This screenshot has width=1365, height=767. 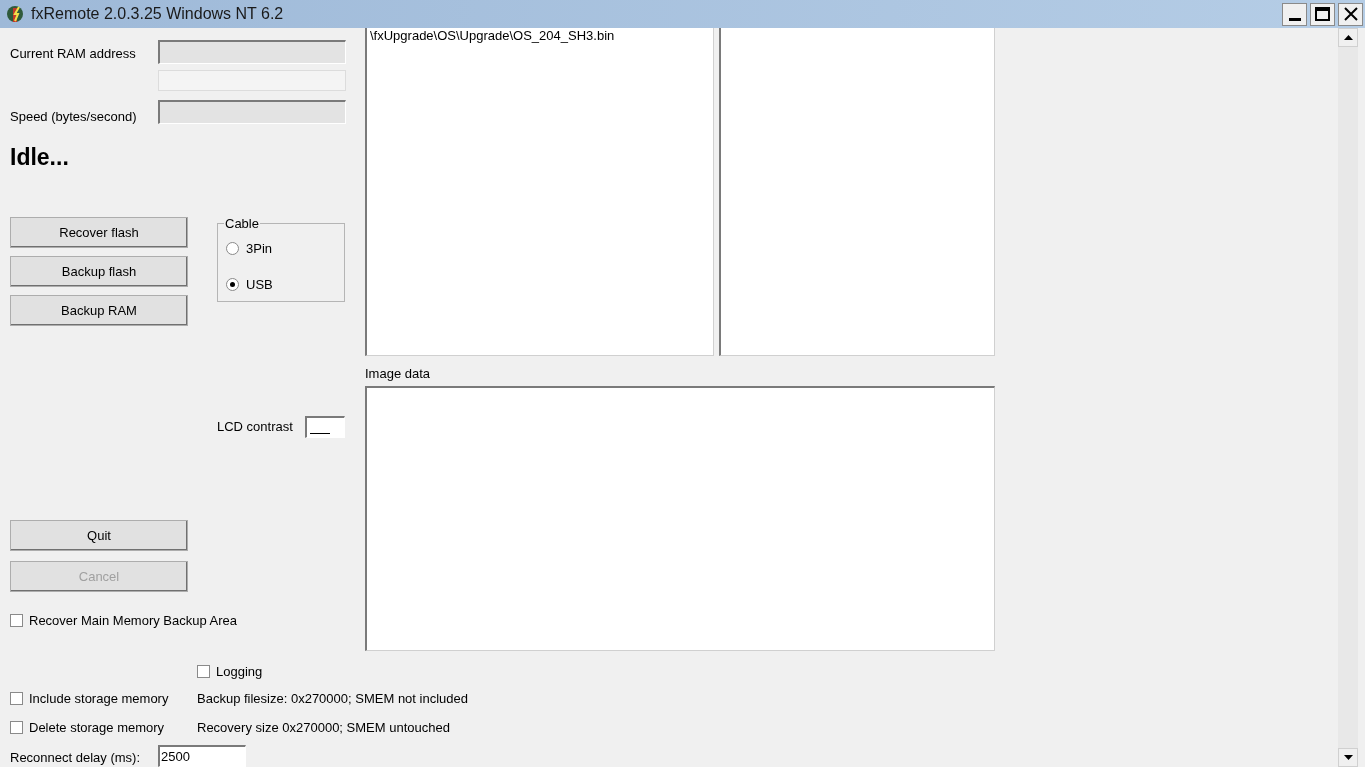 I want to click on close-button, so click(x=1350, y=14).